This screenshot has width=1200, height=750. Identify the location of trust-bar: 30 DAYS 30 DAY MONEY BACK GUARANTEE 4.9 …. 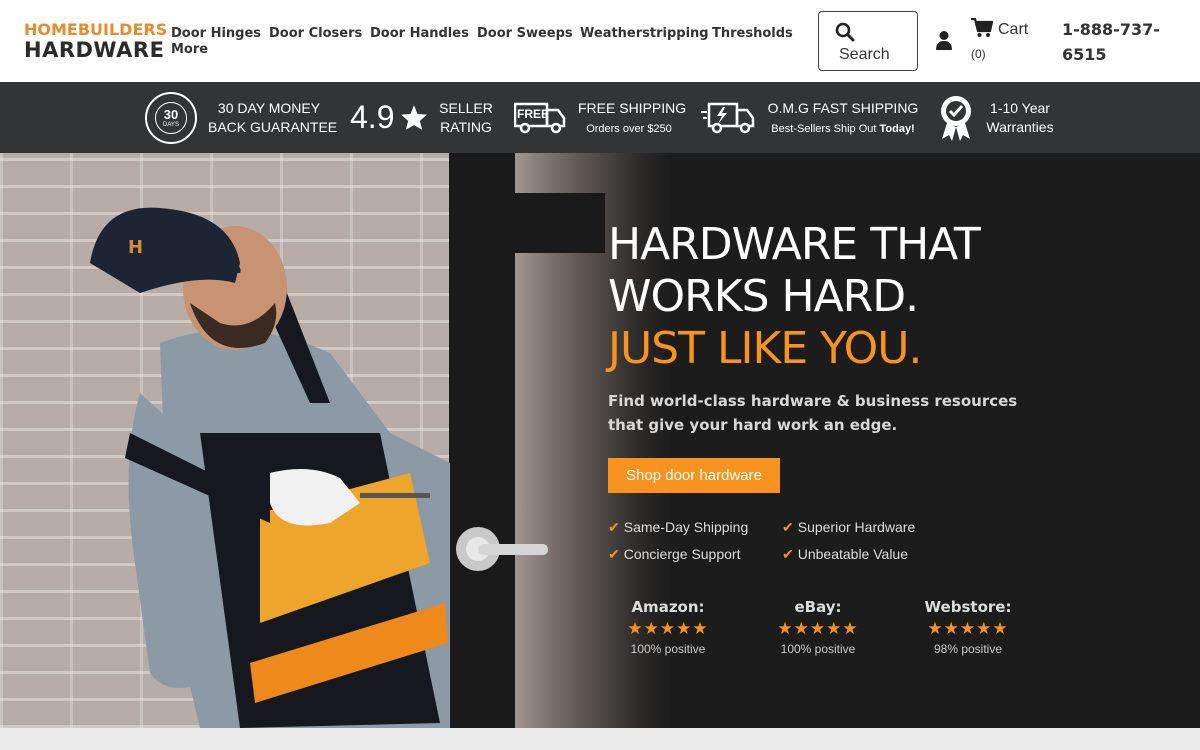
(600, 117).